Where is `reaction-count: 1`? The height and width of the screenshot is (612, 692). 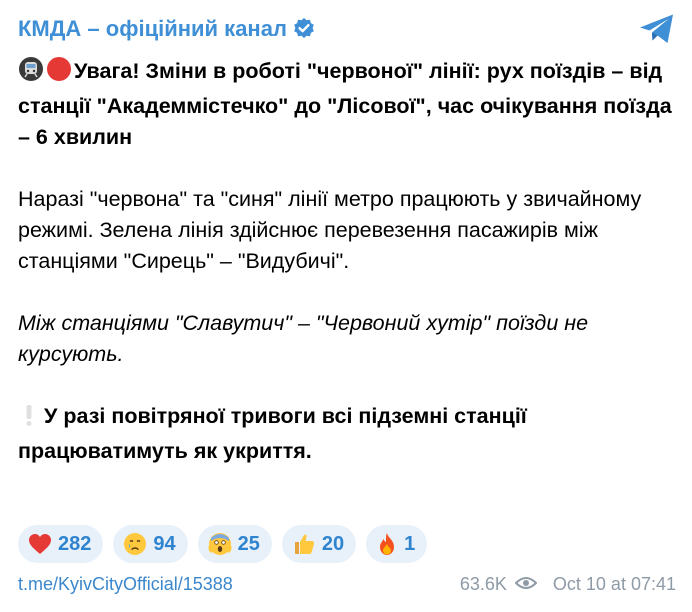 reaction-count: 1 is located at coordinates (410, 543).